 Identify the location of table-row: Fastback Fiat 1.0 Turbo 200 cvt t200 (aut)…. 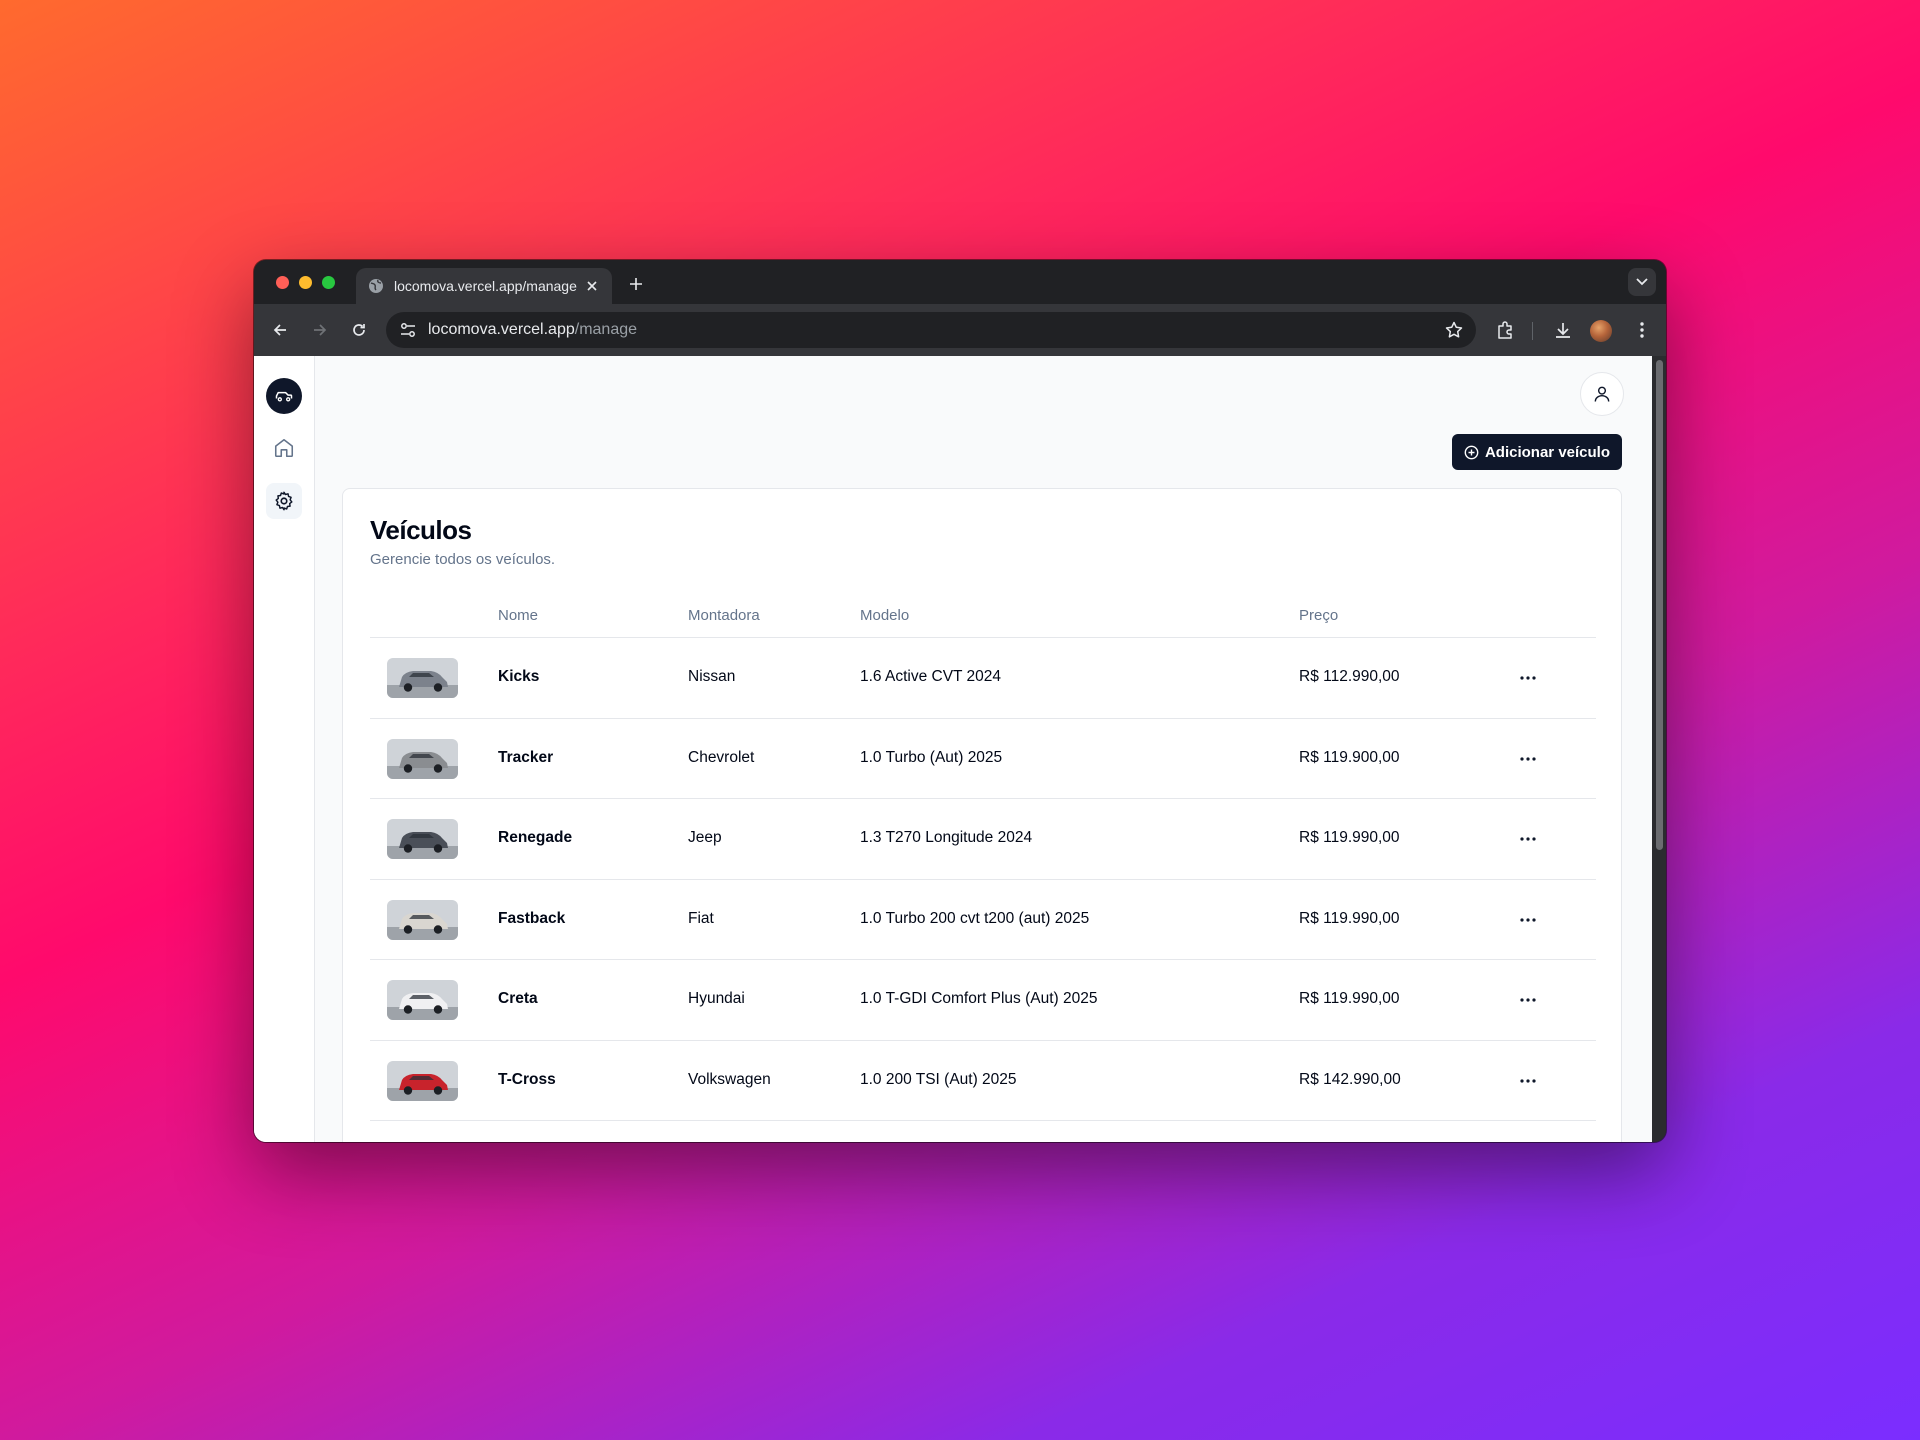
(983, 920).